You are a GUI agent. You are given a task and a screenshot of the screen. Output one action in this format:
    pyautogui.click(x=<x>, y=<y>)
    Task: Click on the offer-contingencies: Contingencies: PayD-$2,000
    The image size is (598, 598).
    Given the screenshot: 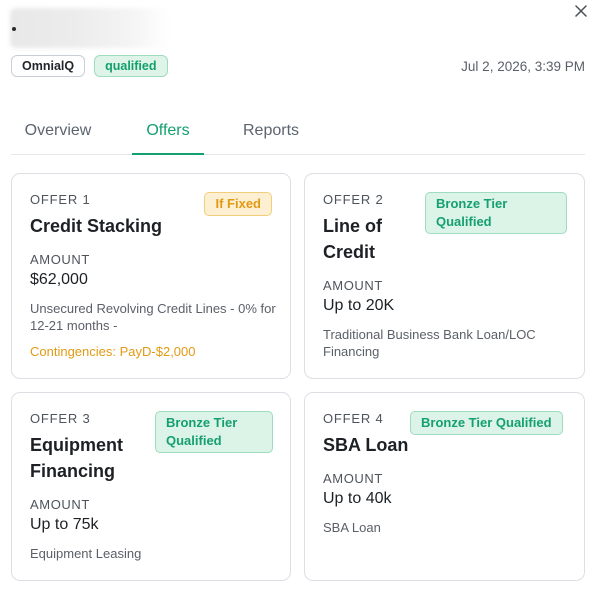 What is the action you would take?
    pyautogui.click(x=113, y=351)
    